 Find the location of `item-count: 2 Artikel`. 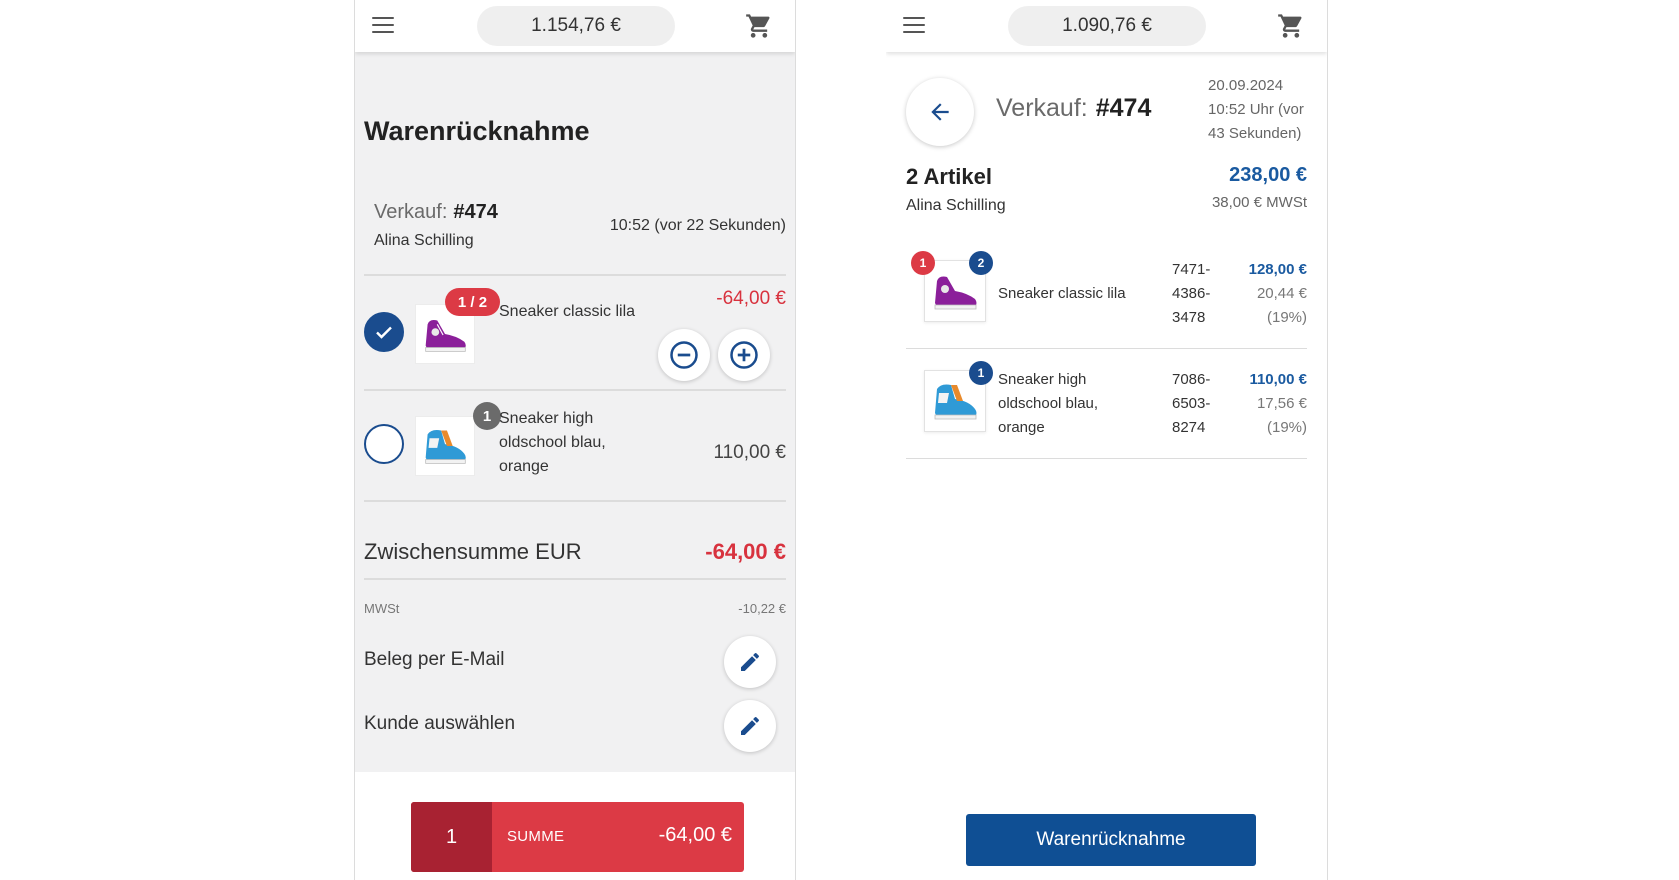

item-count: 2 Artikel is located at coordinates (949, 176).